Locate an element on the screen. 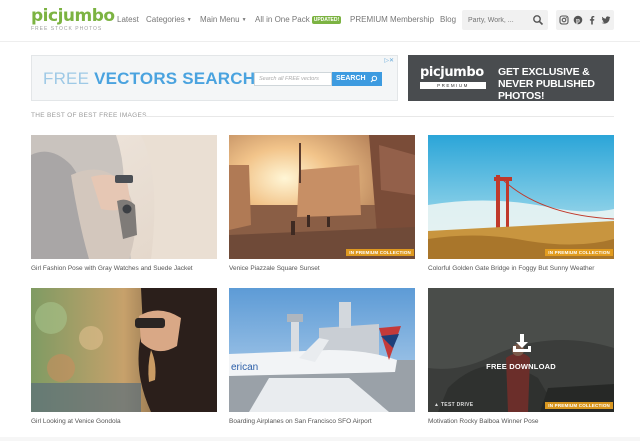 The image size is (640, 441). nav-categories-label: Categories is located at coordinates (165, 19).